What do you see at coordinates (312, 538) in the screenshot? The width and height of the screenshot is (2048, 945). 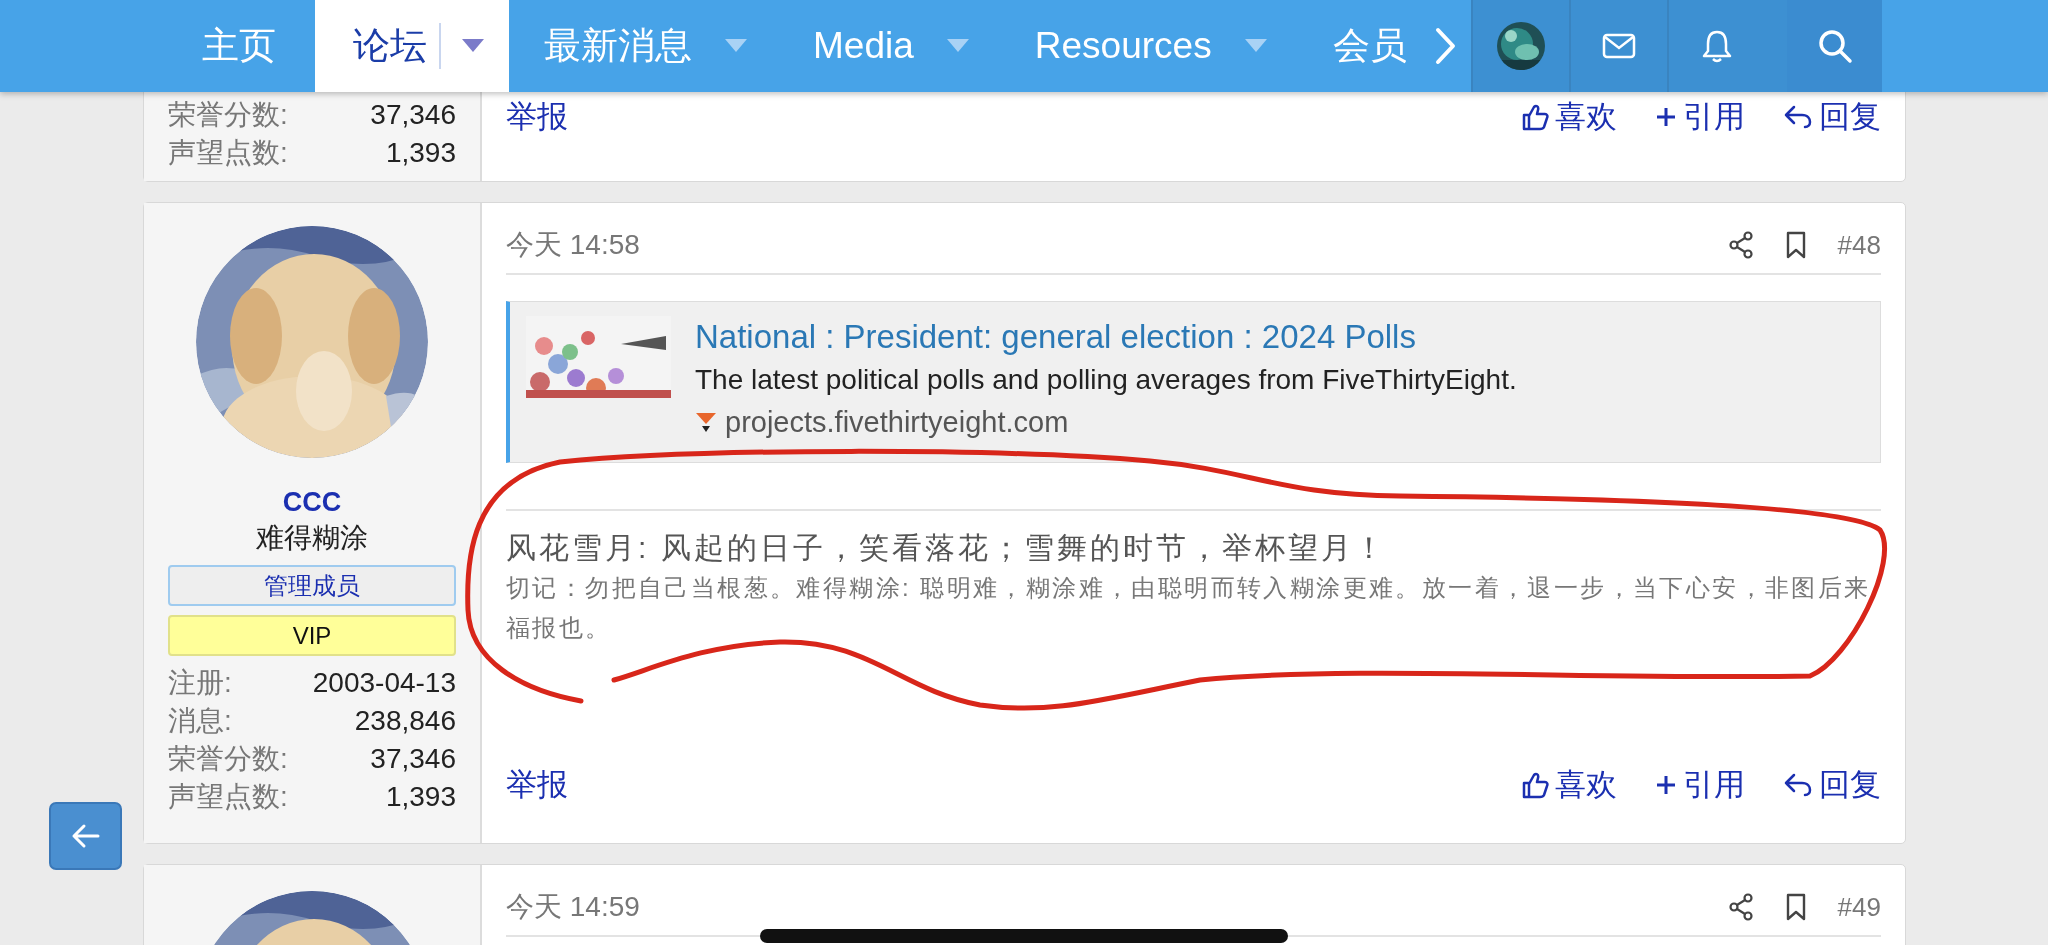 I see `user-title: 难得糊涂` at bounding box center [312, 538].